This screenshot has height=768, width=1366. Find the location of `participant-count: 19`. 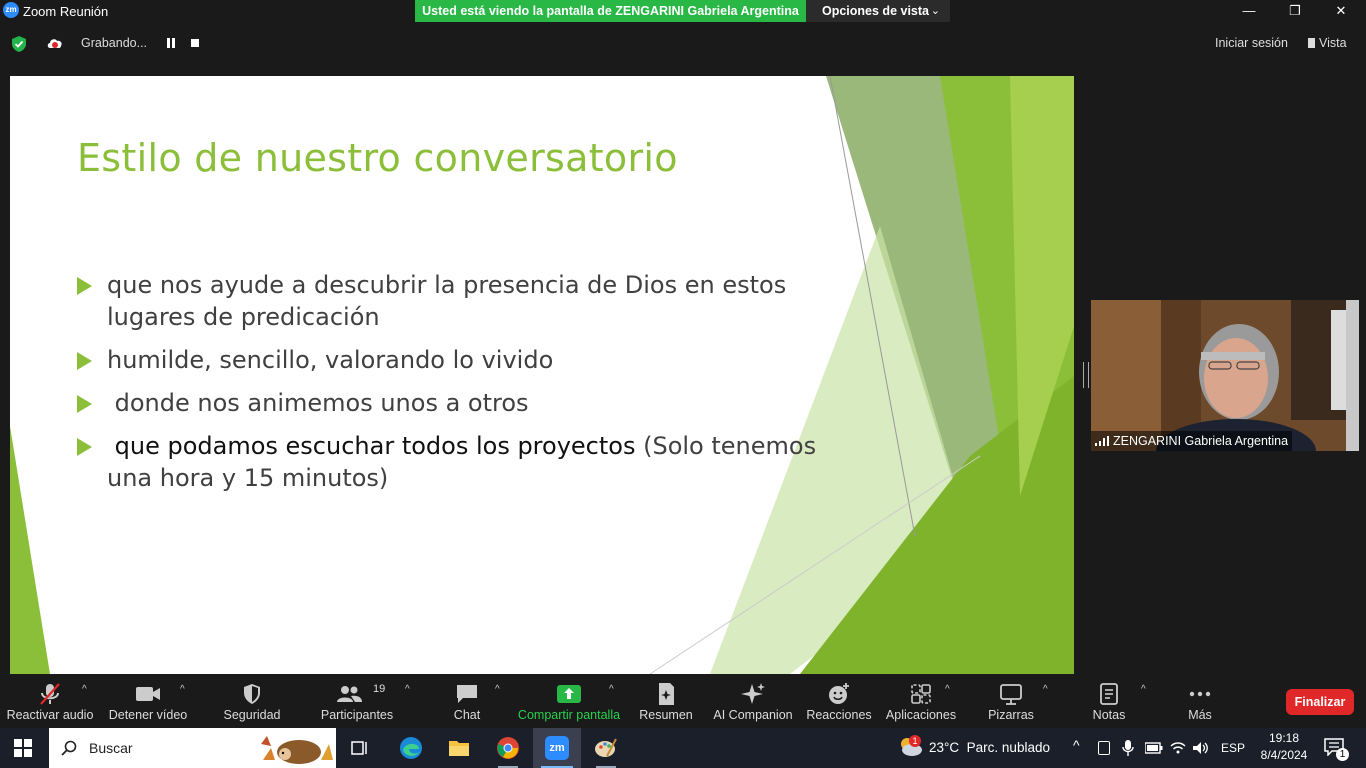

participant-count: 19 is located at coordinates (379, 689).